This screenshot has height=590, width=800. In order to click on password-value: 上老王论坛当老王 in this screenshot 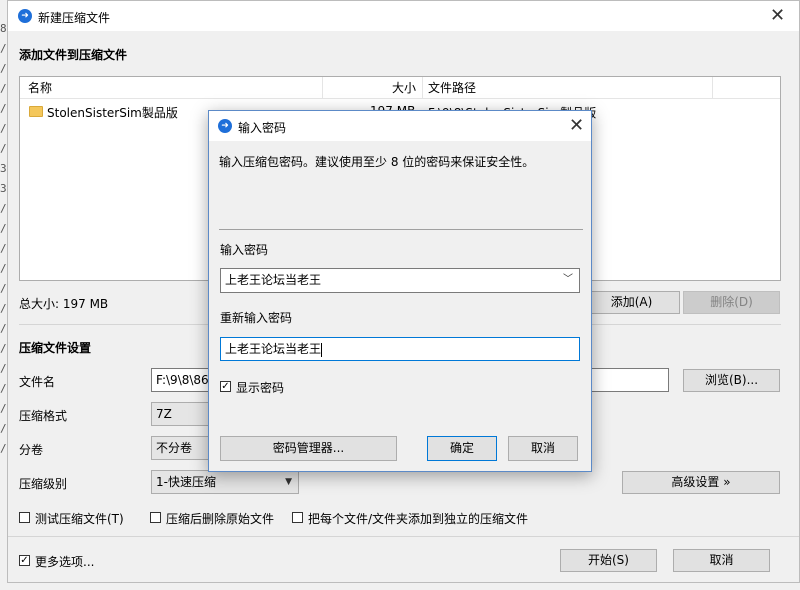, I will do `click(273, 280)`.